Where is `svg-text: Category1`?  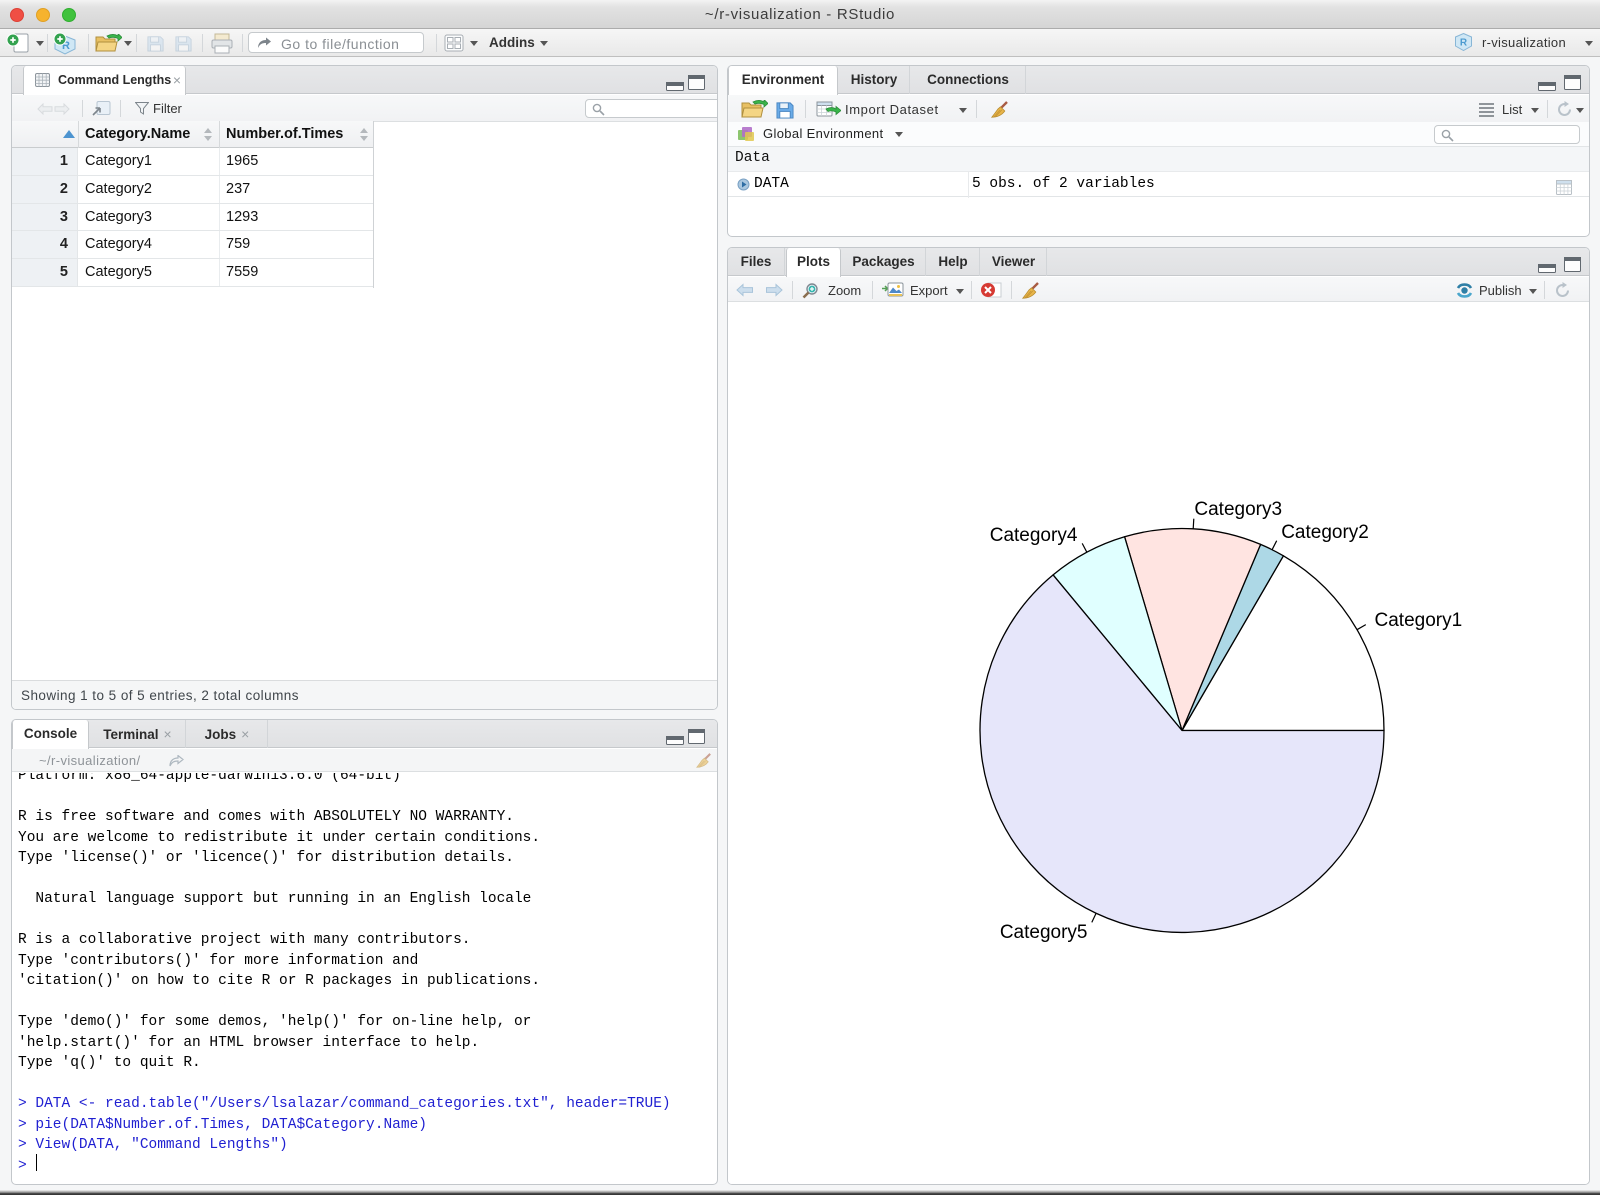
svg-text: Category1 is located at coordinates (1419, 620).